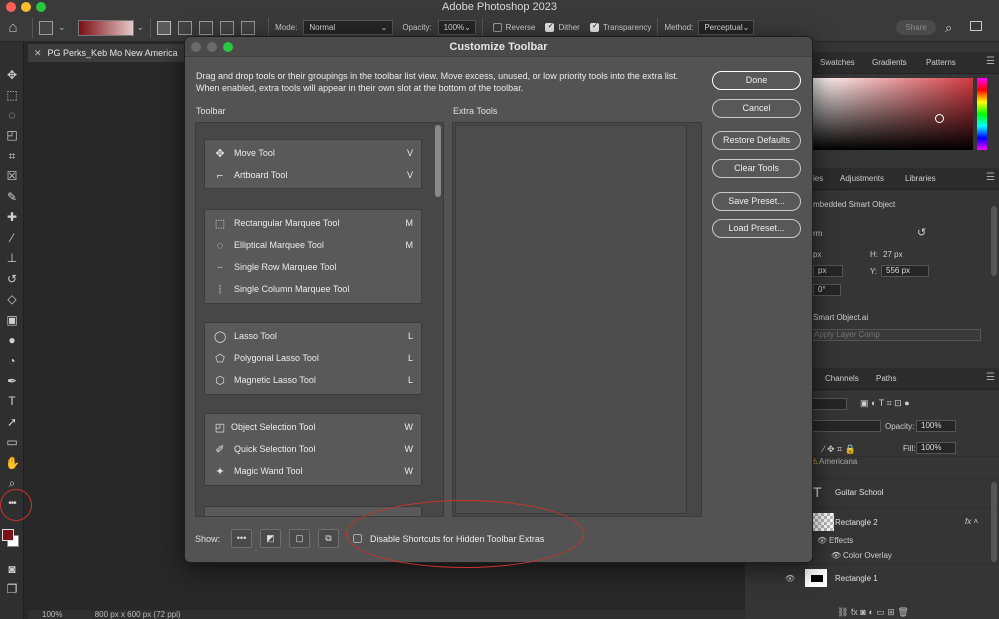  I want to click on zoom-dialog-button, so click(228, 47).